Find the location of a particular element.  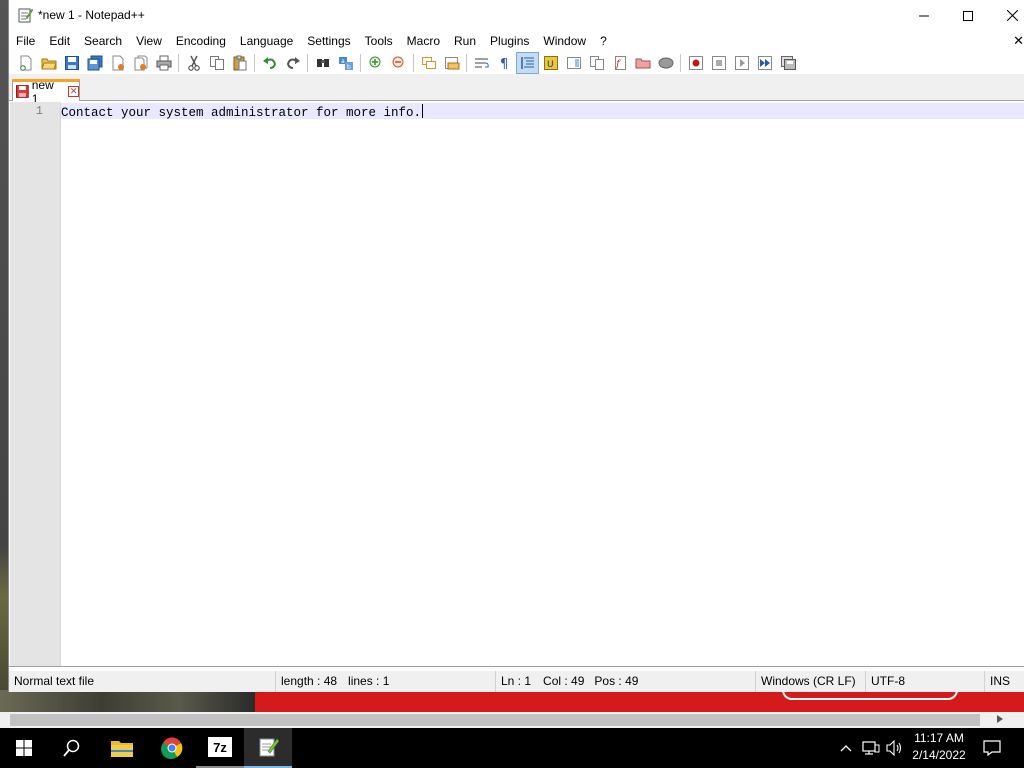

taskbar-7zip: 7z is located at coordinates (220, 748).